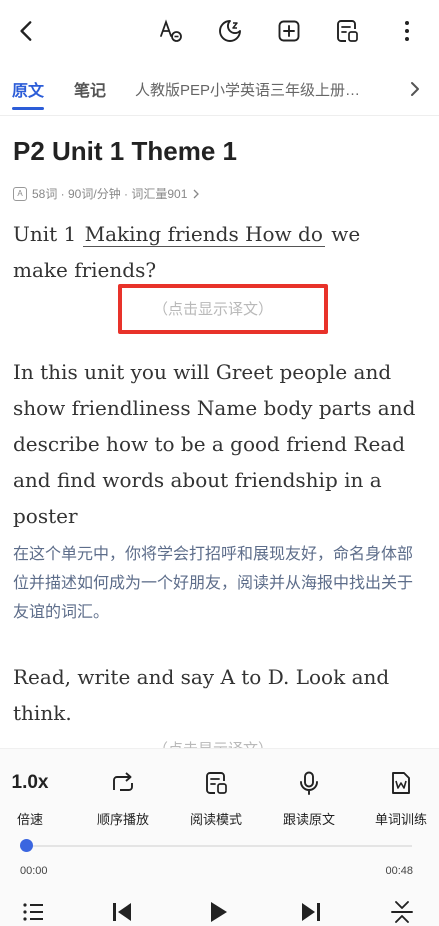 The width and height of the screenshot is (439, 926). Describe the element at coordinates (219, 846) in the screenshot. I see `progress-track` at that location.